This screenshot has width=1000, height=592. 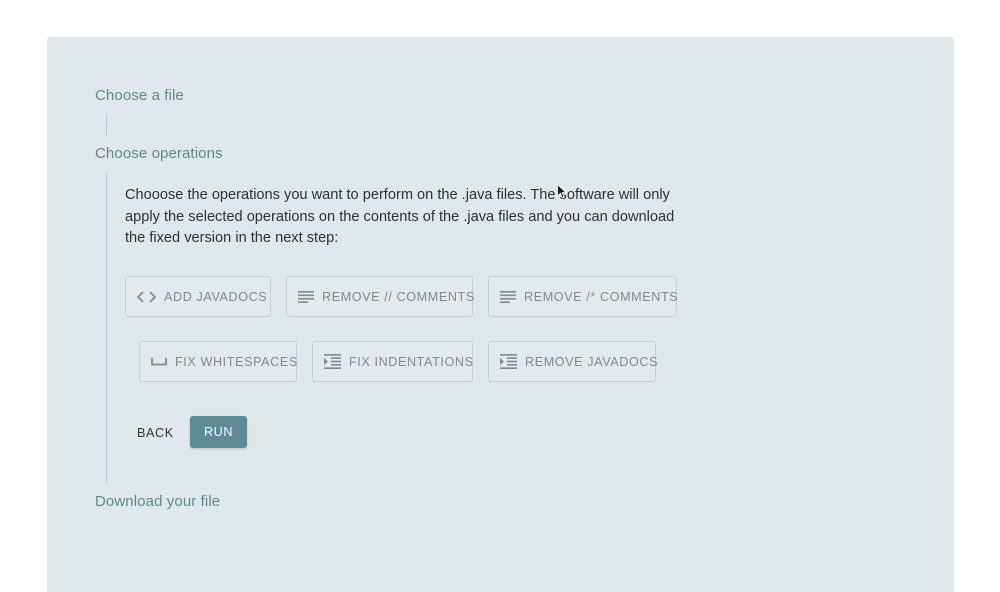 I want to click on remove-block-comments-label: REMOVE /* COMMENTS, so click(x=601, y=296).